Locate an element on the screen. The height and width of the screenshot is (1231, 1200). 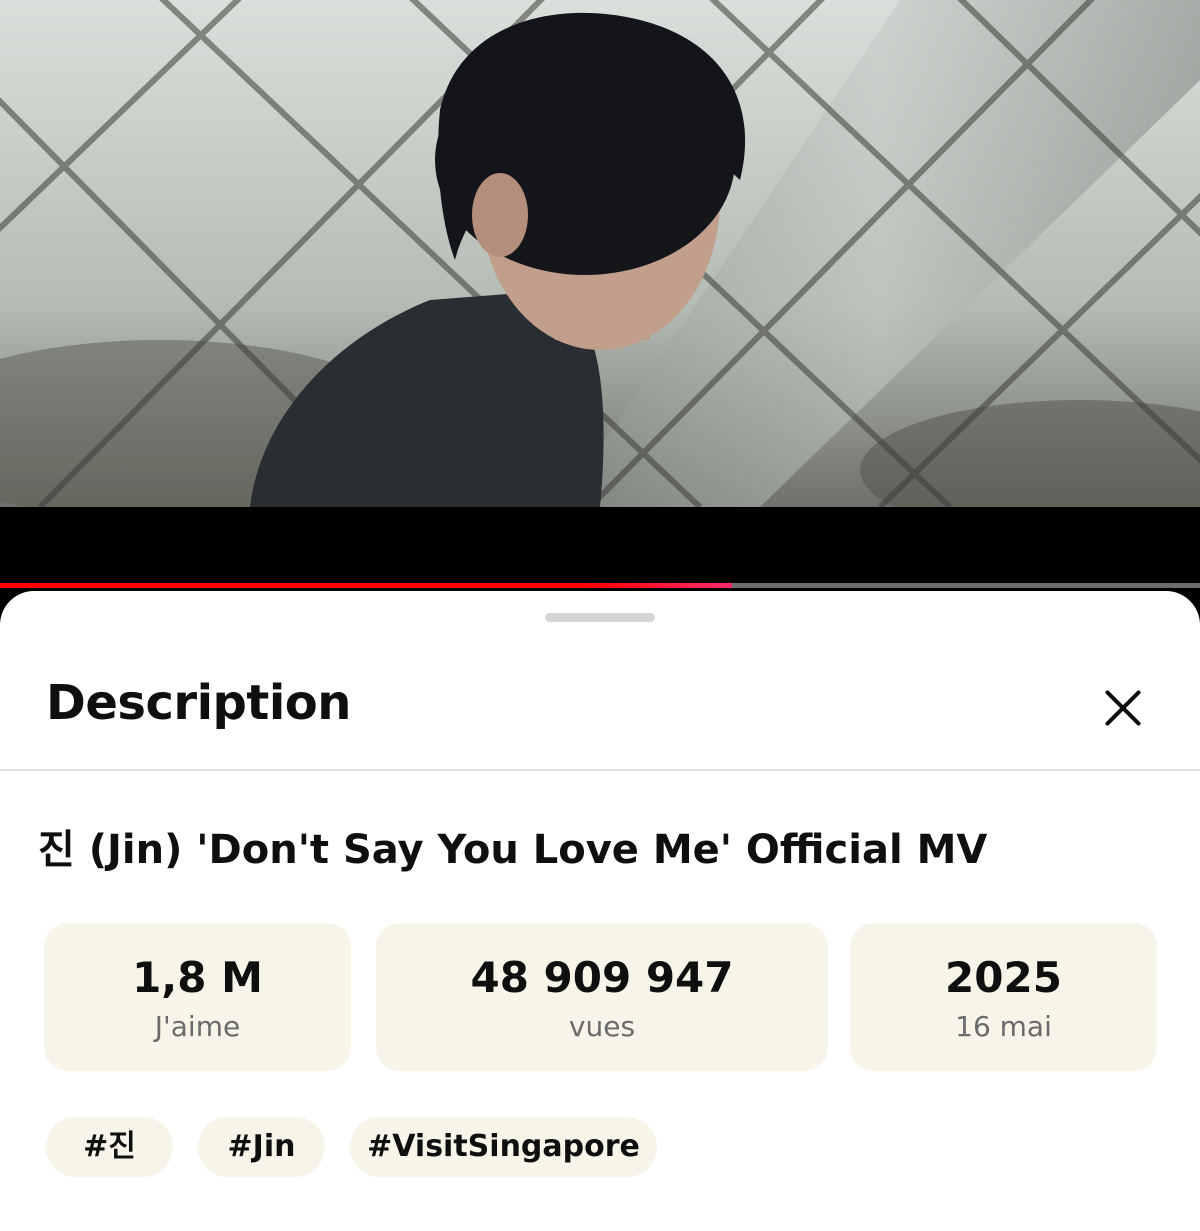
drag-handle is located at coordinates (600, 617).